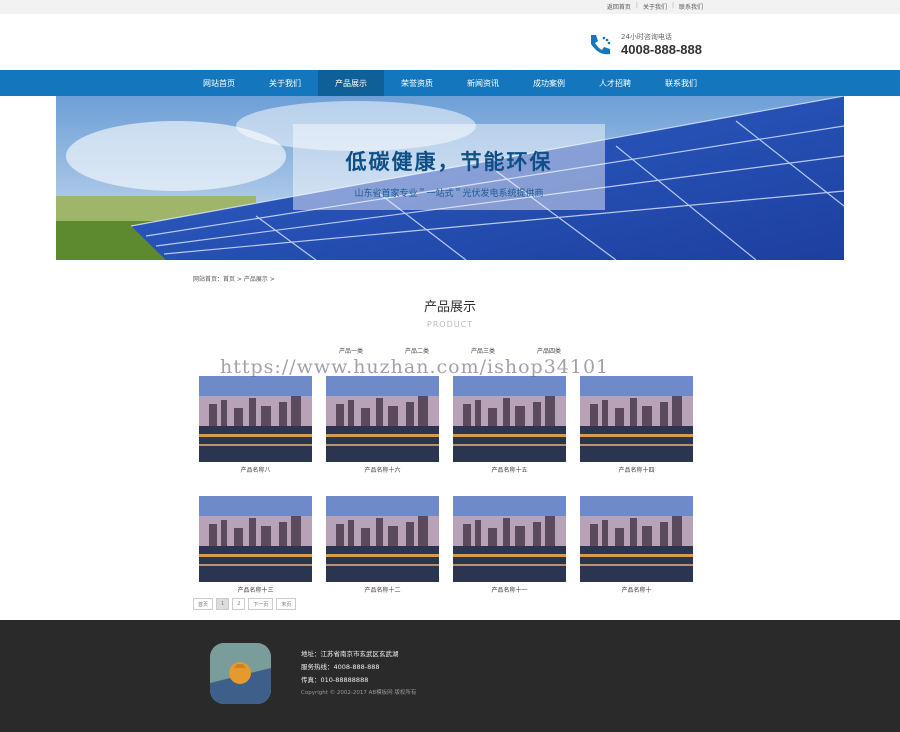  Describe the element at coordinates (636, 589) in the screenshot. I see `product-name: 产品名称十` at that location.